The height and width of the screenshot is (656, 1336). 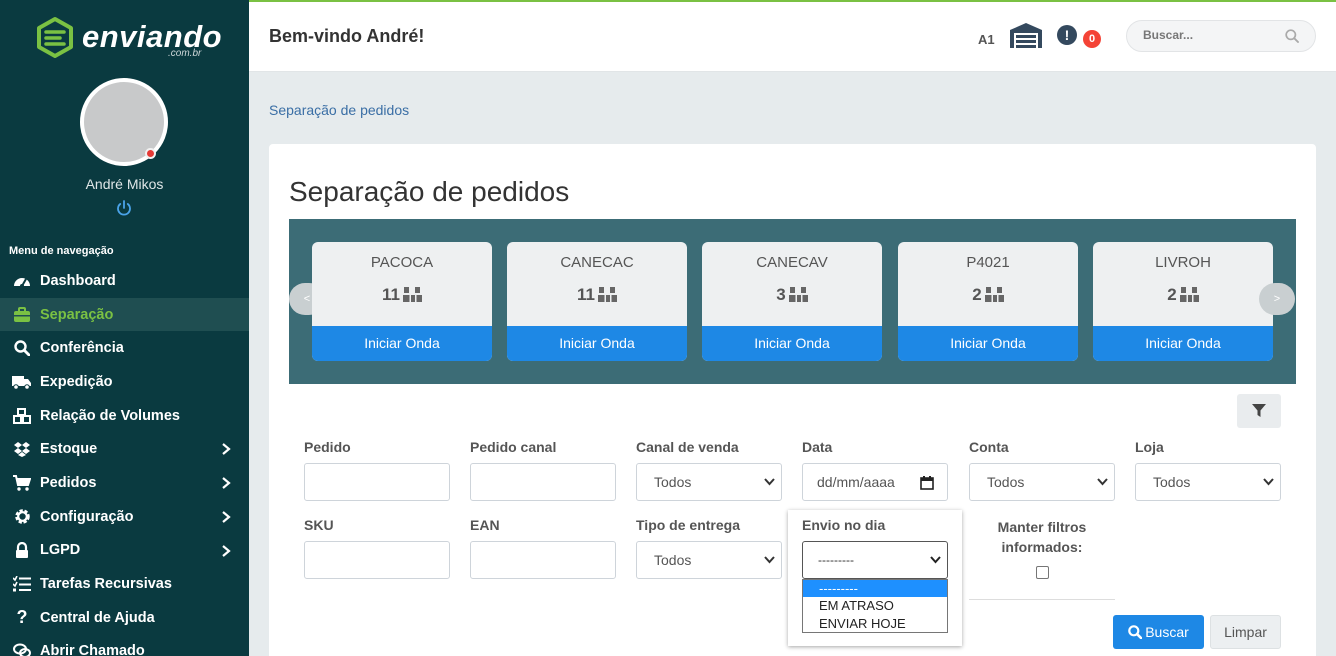 What do you see at coordinates (1245, 632) in the screenshot?
I see `clear-button: Limpar` at bounding box center [1245, 632].